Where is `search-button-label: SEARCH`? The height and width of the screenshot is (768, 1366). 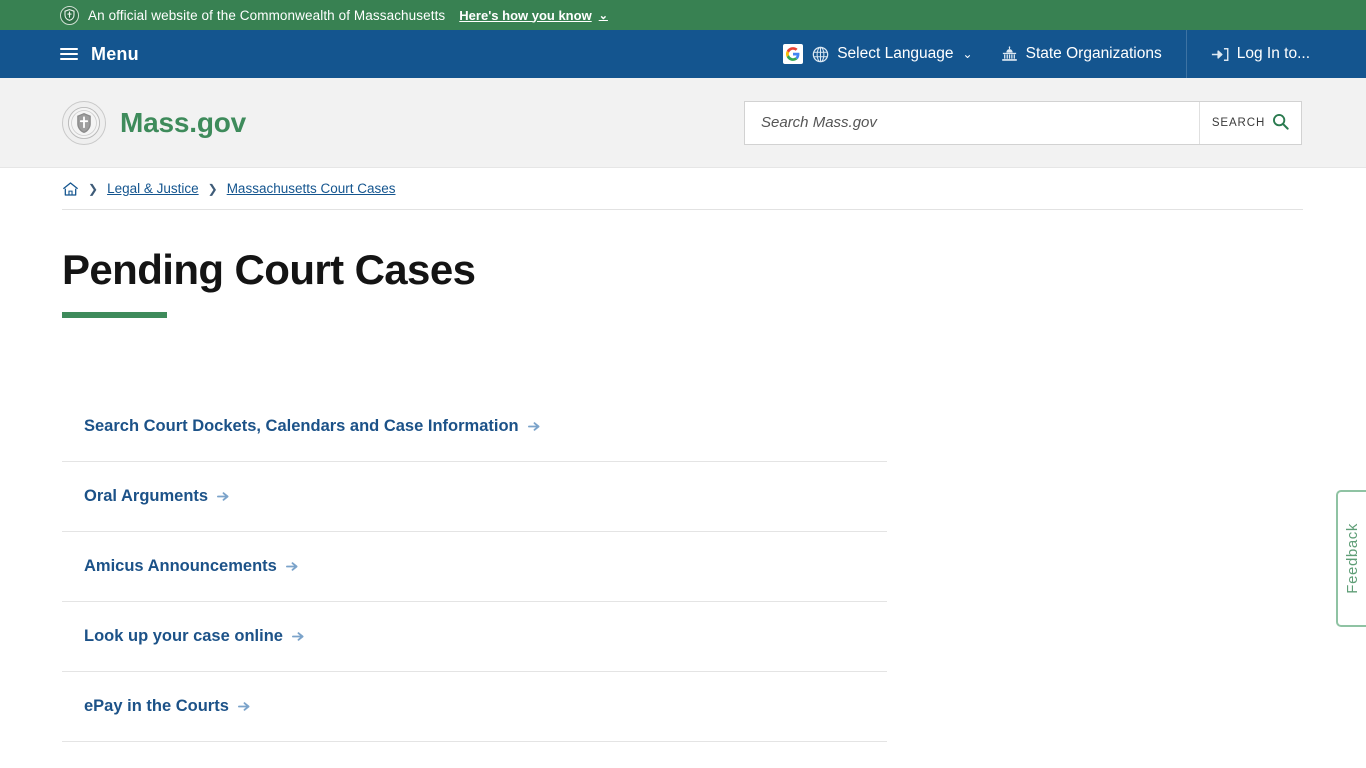
search-button-label: SEARCH is located at coordinates (1238, 122).